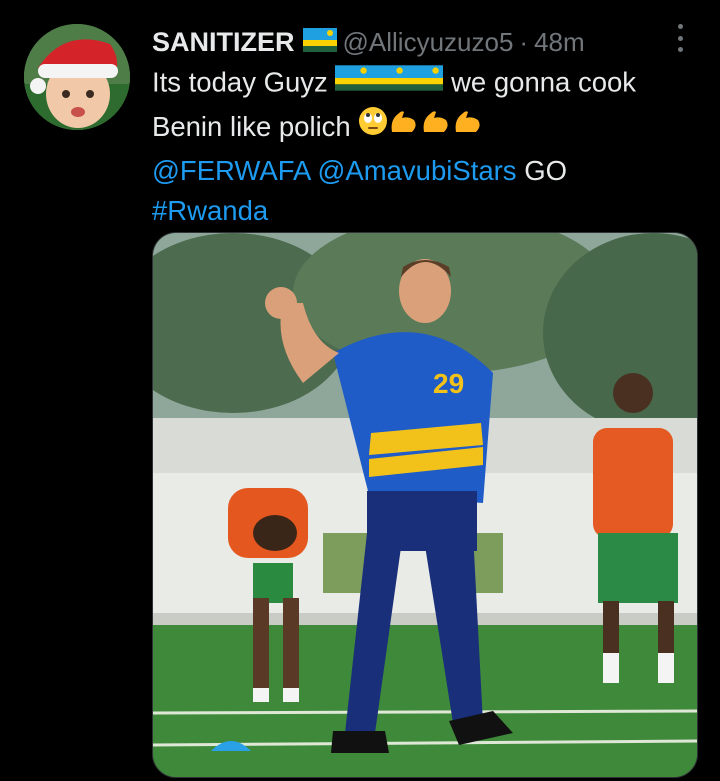  Describe the element at coordinates (545, 170) in the screenshot. I see `tweet-text-go: GO` at that location.